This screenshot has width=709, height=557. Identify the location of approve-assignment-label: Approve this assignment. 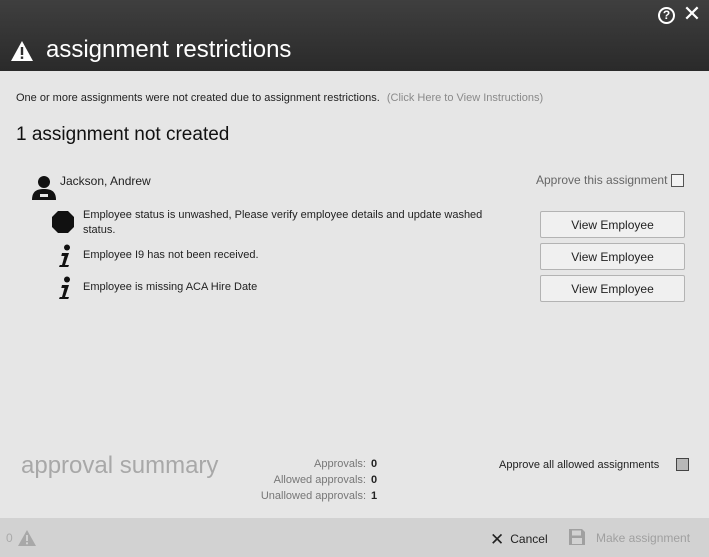
(602, 180).